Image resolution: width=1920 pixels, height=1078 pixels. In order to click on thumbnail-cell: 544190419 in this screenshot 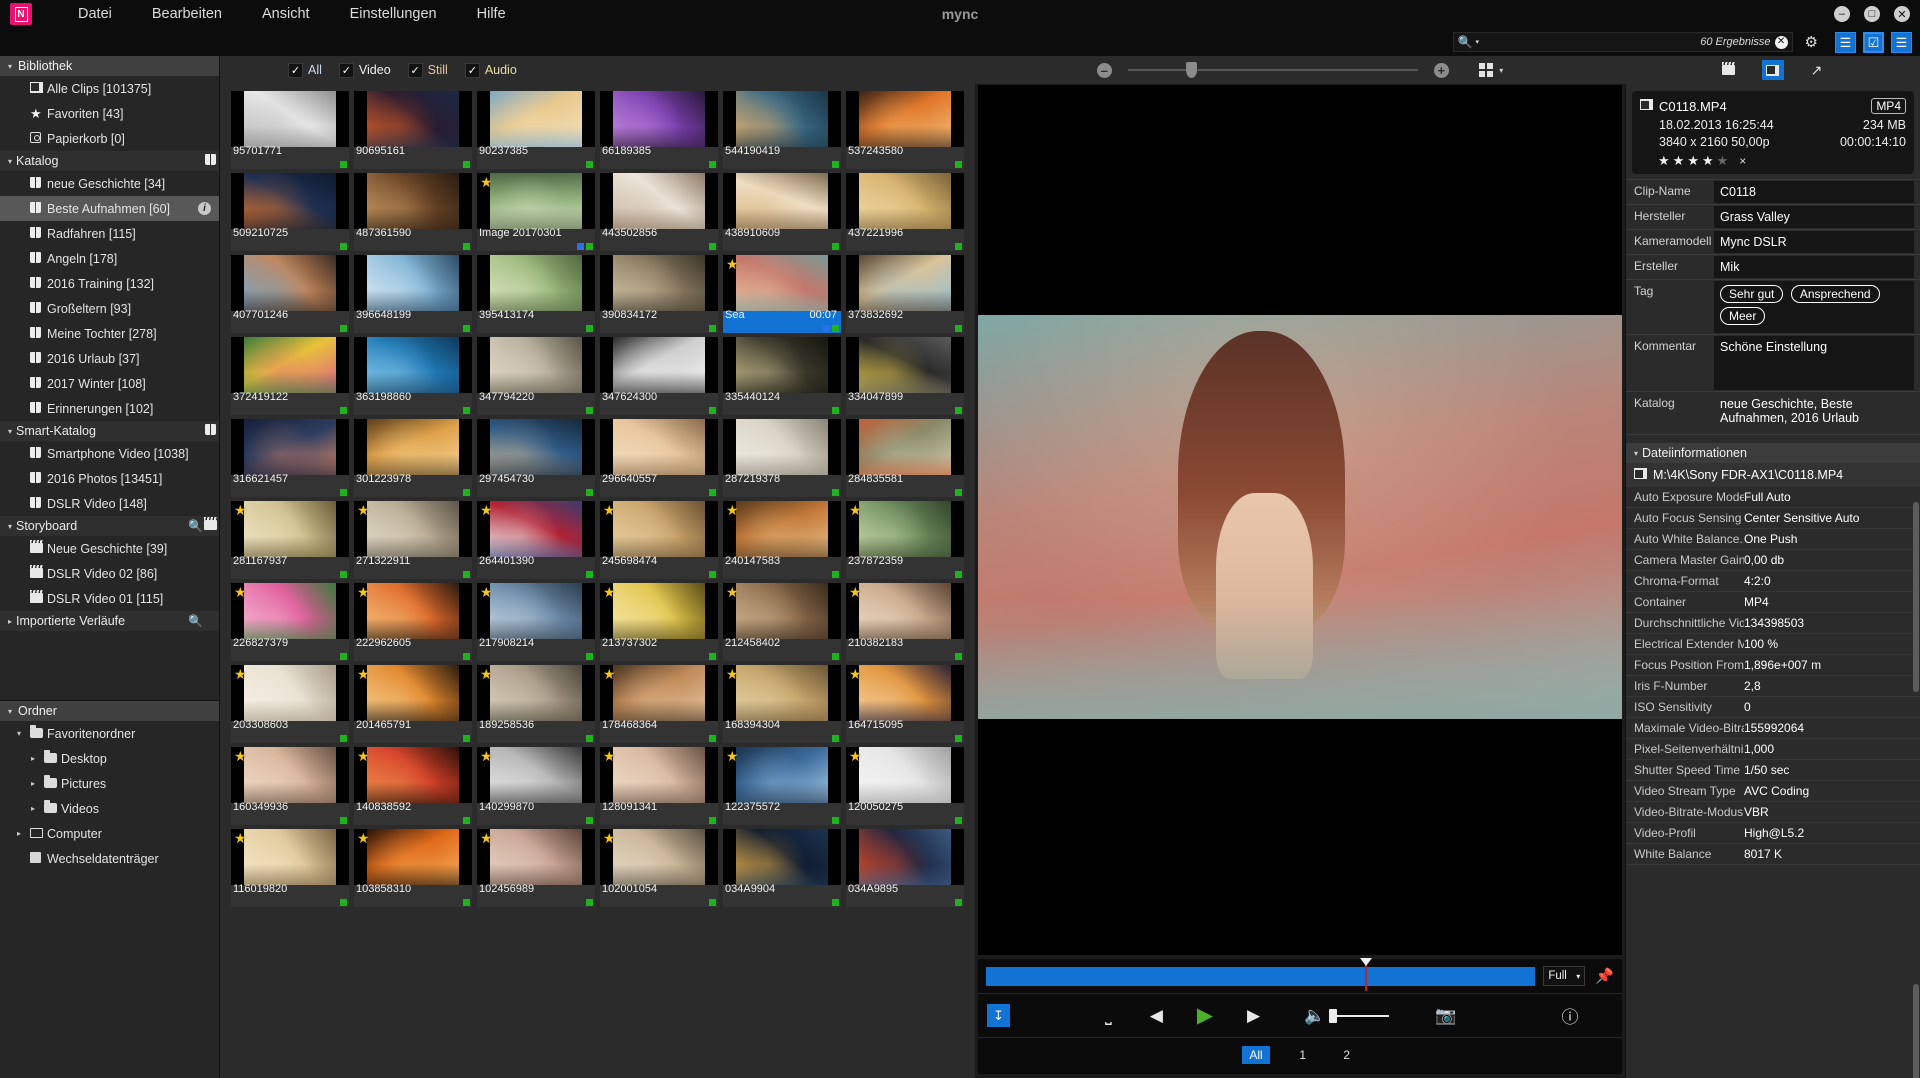, I will do `click(782, 130)`.